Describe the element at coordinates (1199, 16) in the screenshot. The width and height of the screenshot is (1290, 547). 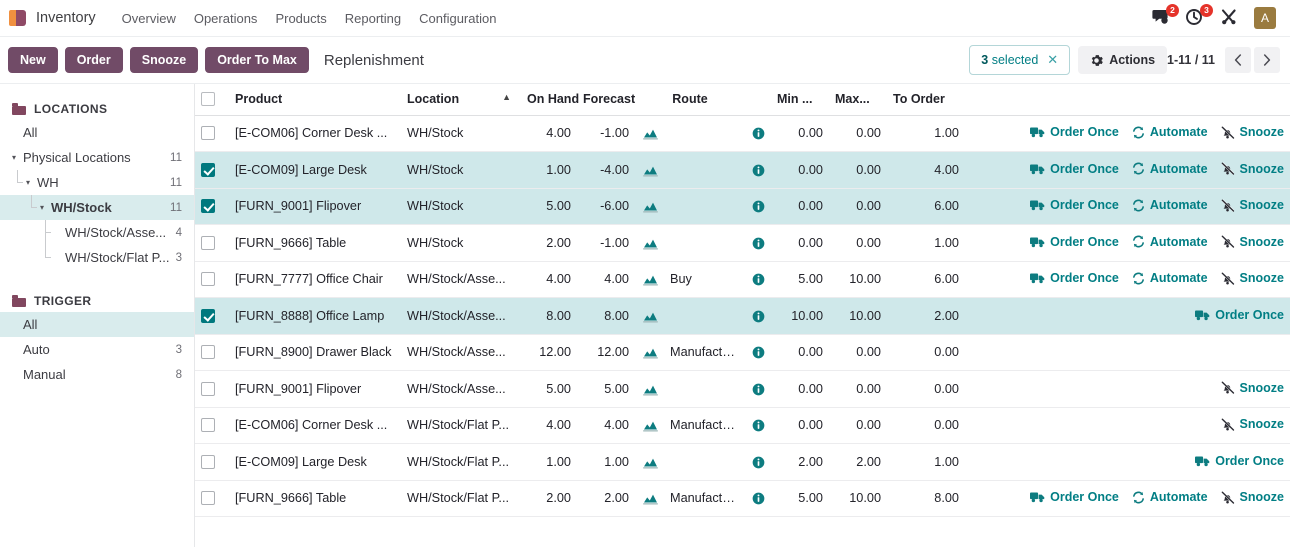
I see `activities-button: 3` at that location.